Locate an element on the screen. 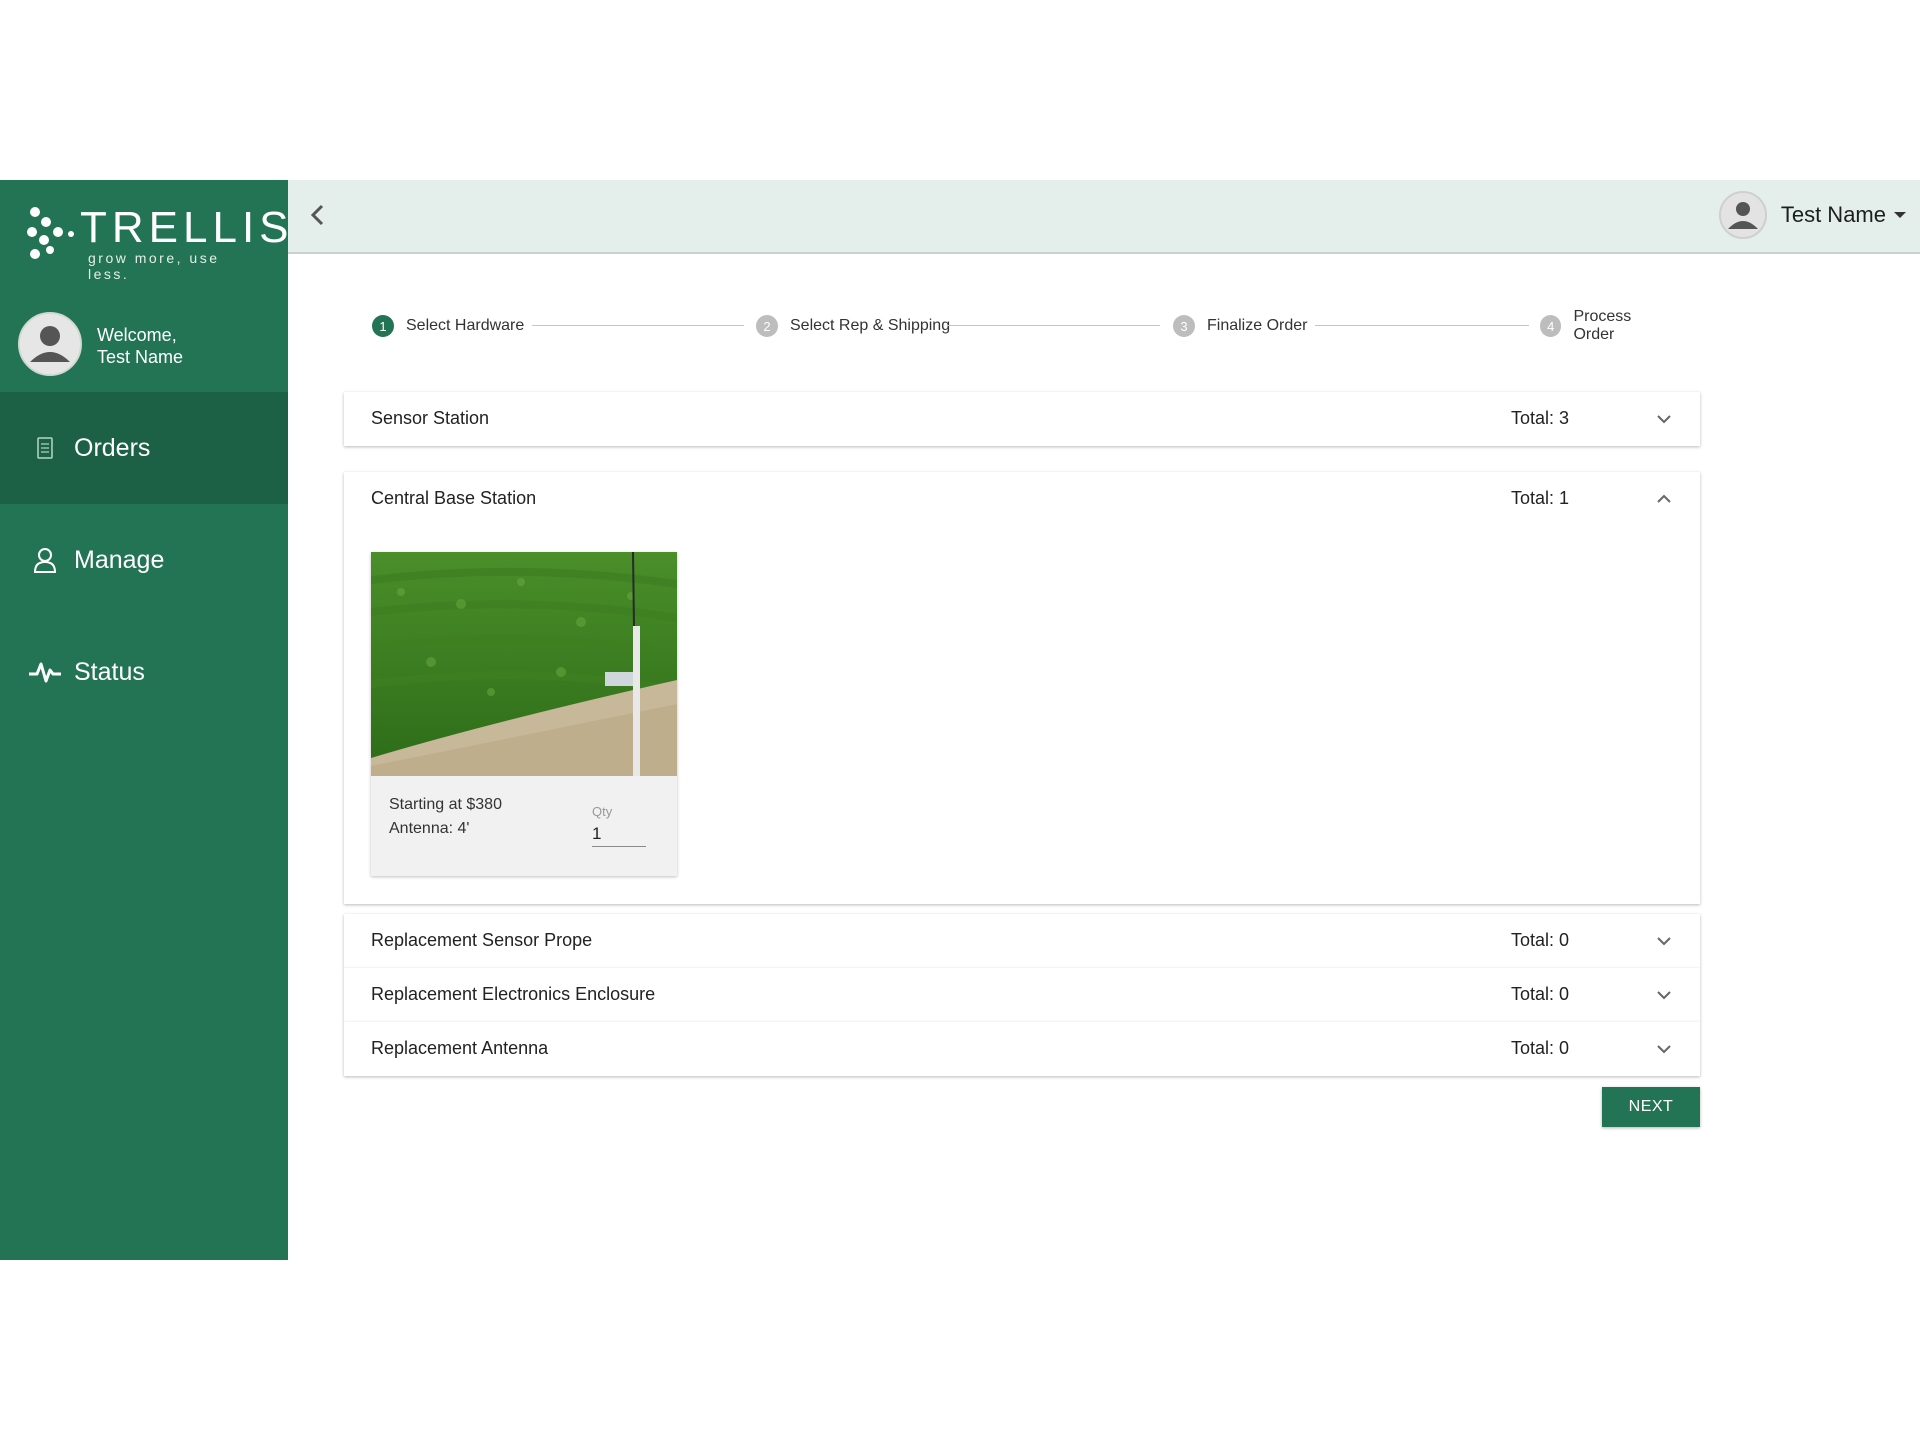 The image size is (1920, 1440). panel-sensor-station: Sensor Station Total: 3 is located at coordinates (1022, 419).